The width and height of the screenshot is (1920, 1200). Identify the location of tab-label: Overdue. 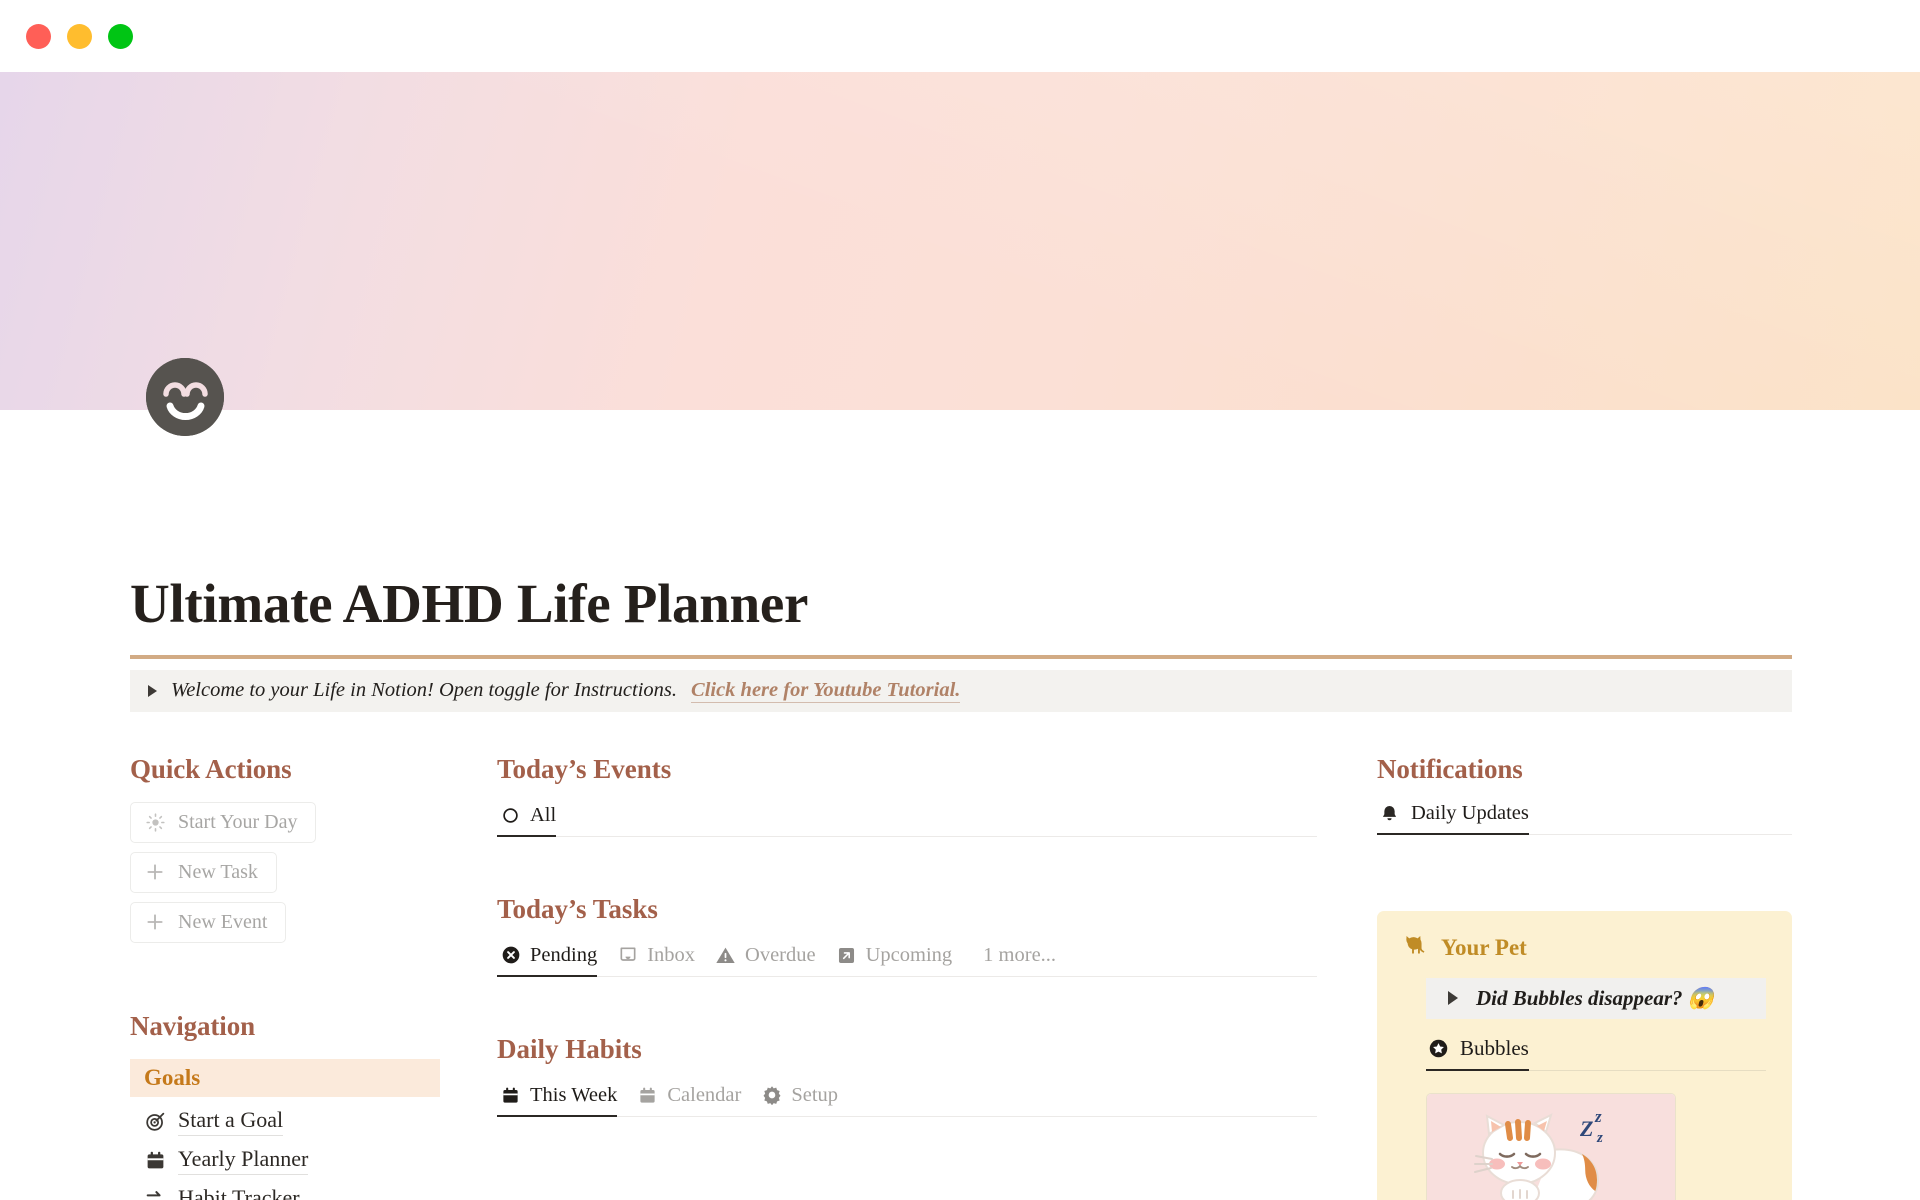
(780, 954).